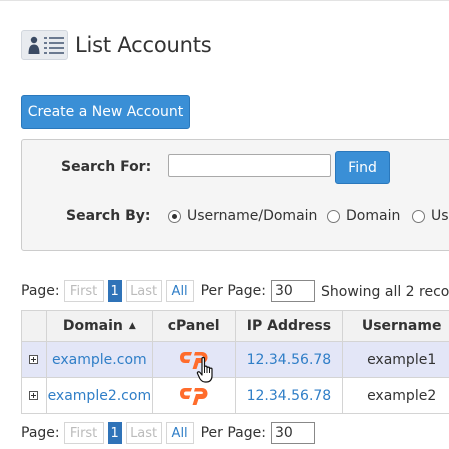 The image size is (449, 449). I want to click on hand-cursor-icon, so click(204, 369).